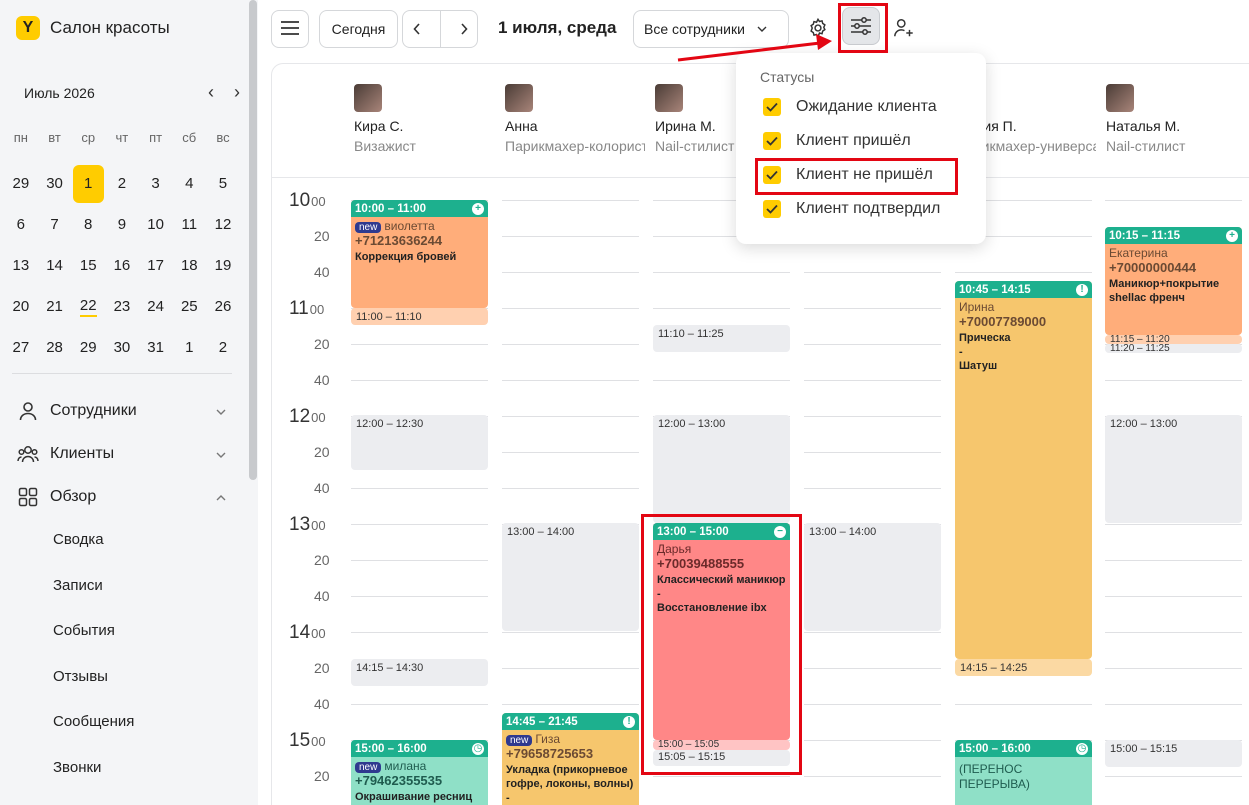 Image resolution: width=1249 pixels, height=805 pixels. I want to click on calendar-day: 14, so click(55, 265).